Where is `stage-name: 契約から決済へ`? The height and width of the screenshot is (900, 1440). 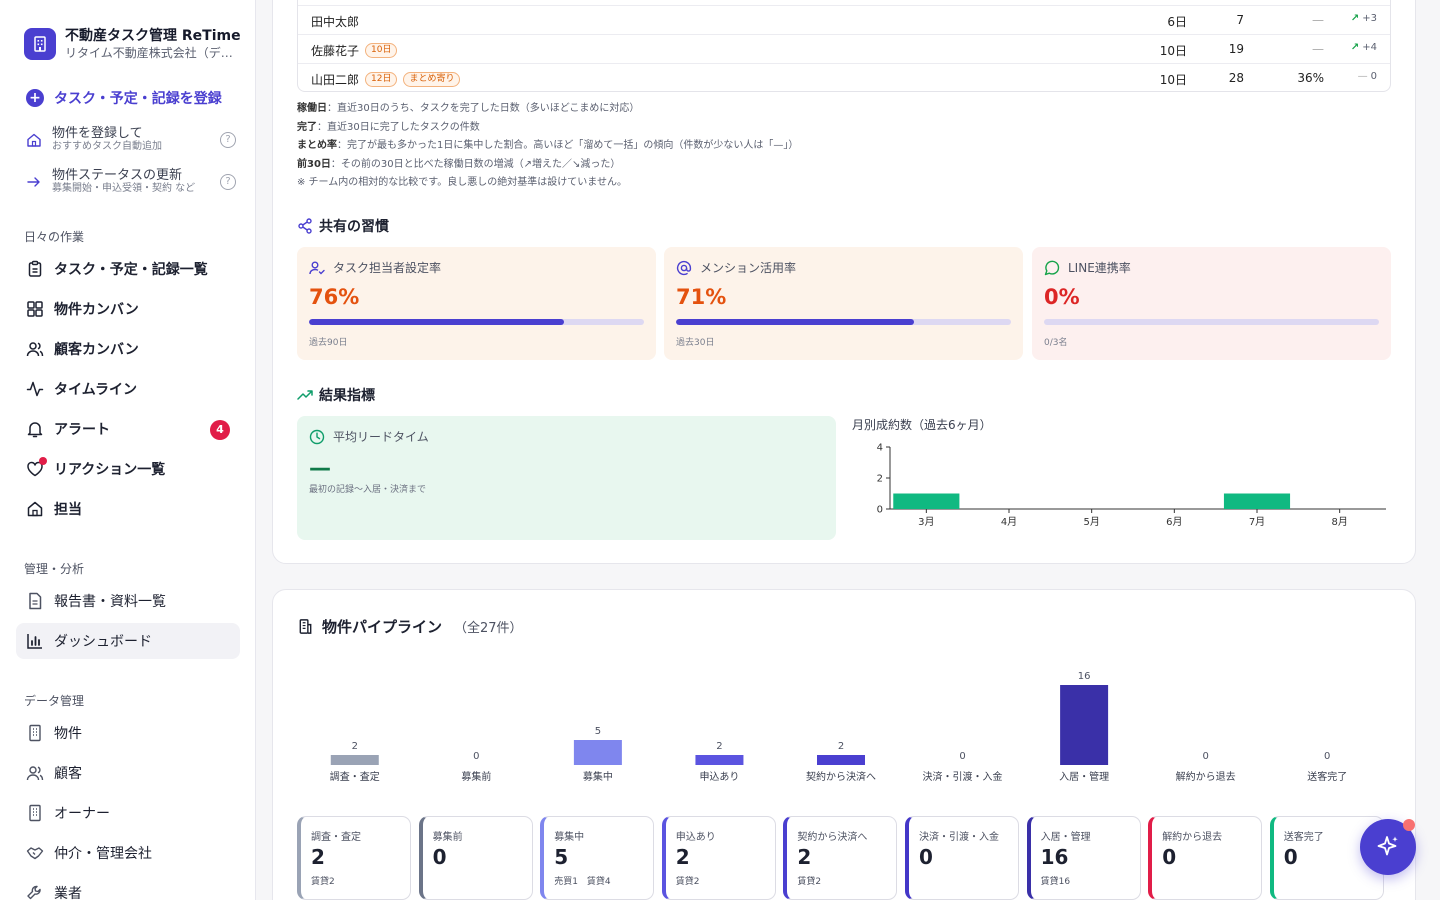
stage-name: 契約から決済へ is located at coordinates (832, 837).